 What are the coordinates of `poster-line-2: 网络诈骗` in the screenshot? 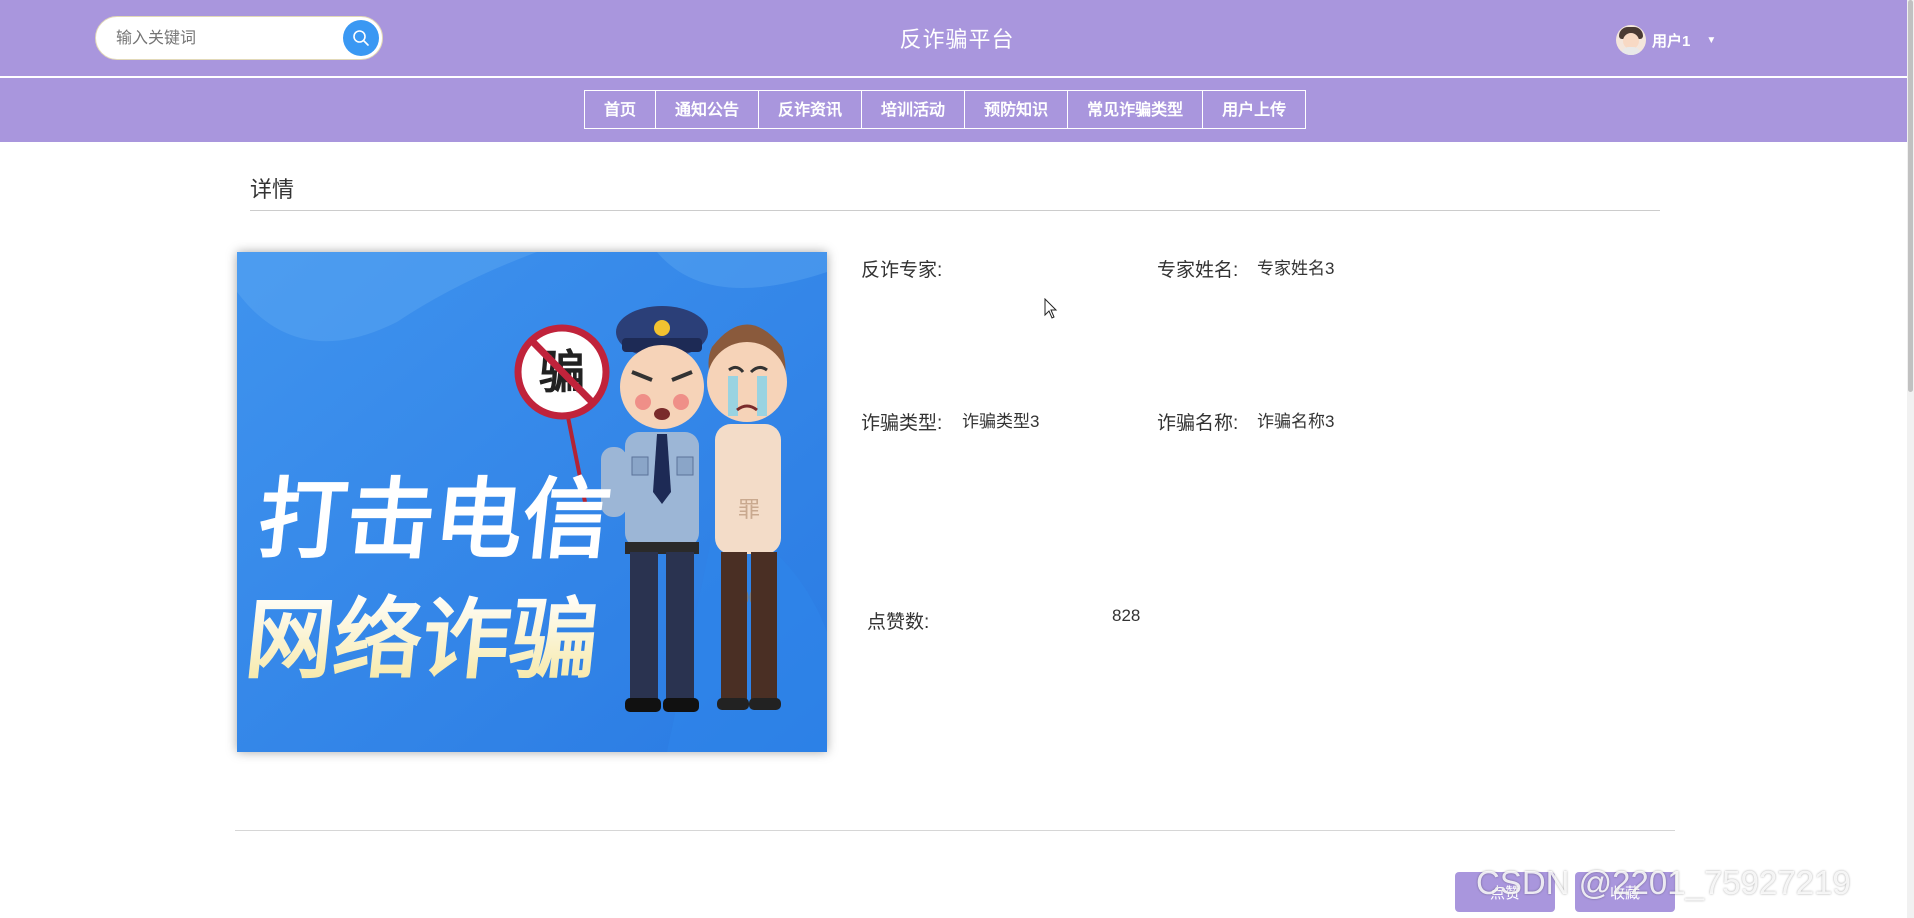 It's located at (422, 639).